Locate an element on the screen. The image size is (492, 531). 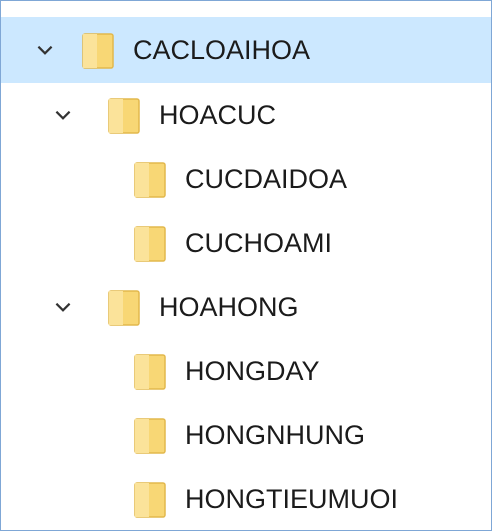
tree-item-hoacuc: HOACUC is located at coordinates (246, 115).